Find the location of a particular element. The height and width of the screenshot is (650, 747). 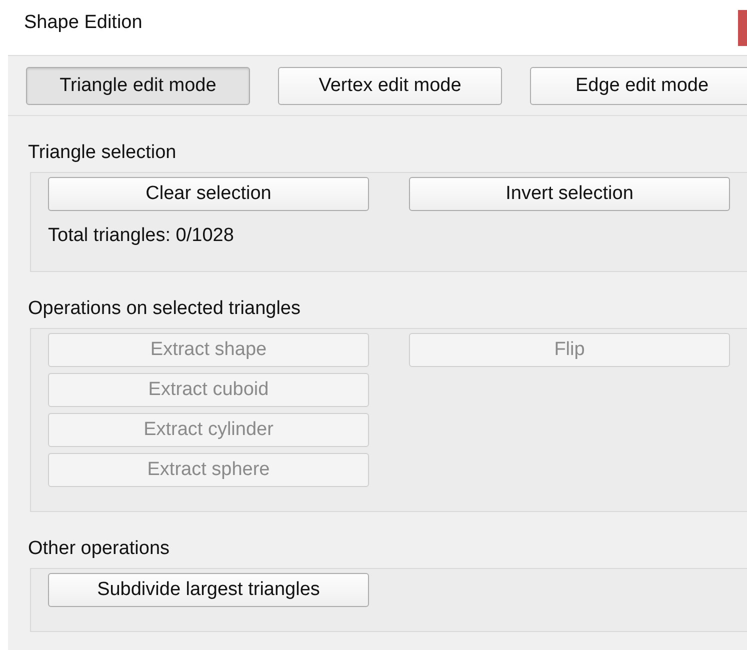

mode-tab: Vertex edit mode is located at coordinates (390, 86).